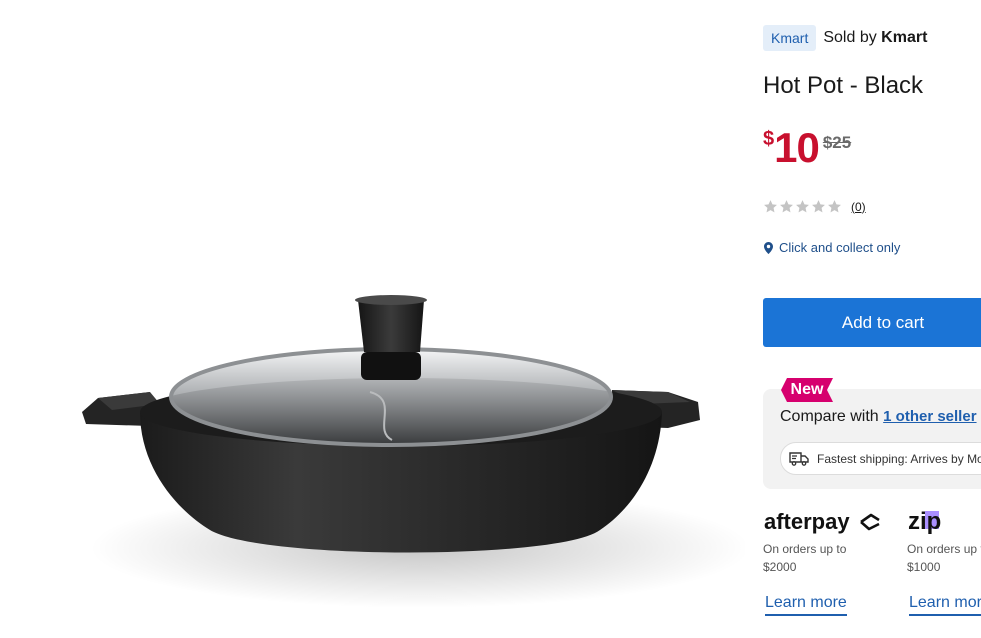 Image resolution: width=981 pixels, height=638 pixels. What do you see at coordinates (944, 558) in the screenshot?
I see `zip-note: On orders up to $1000` at bounding box center [944, 558].